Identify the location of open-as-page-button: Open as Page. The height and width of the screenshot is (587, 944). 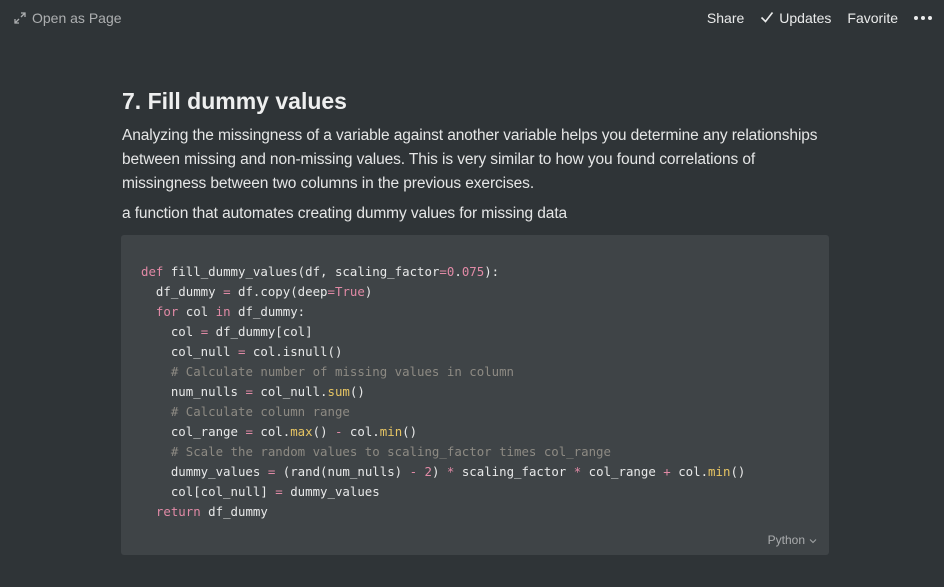
(68, 18).